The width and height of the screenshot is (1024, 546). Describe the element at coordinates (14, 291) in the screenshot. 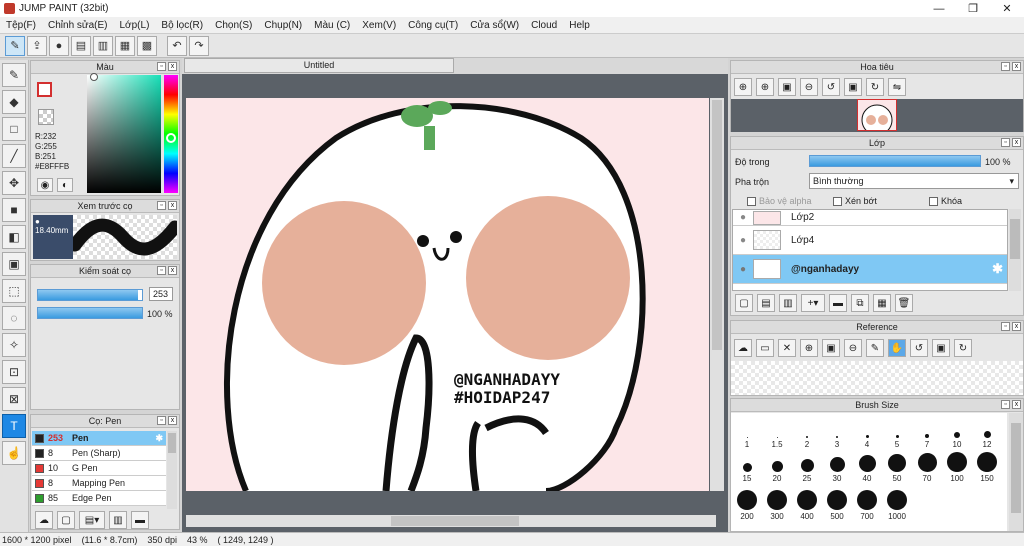

I see `select-rect-icon: ⬚` at that location.